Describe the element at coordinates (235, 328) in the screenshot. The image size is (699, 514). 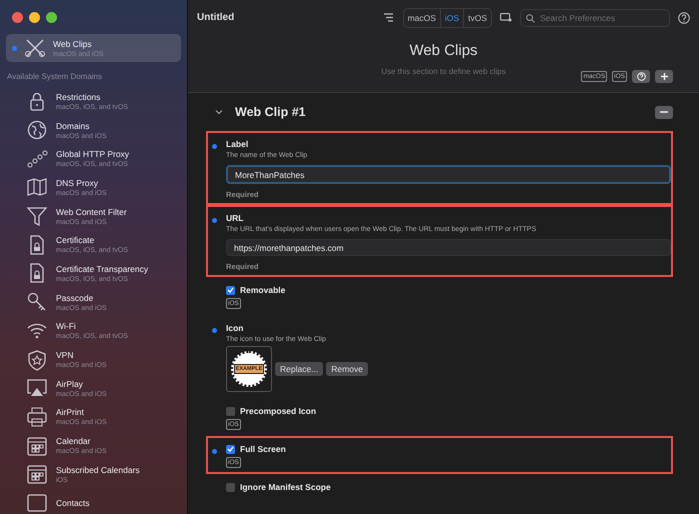
I see `field-label: Icon` at that location.